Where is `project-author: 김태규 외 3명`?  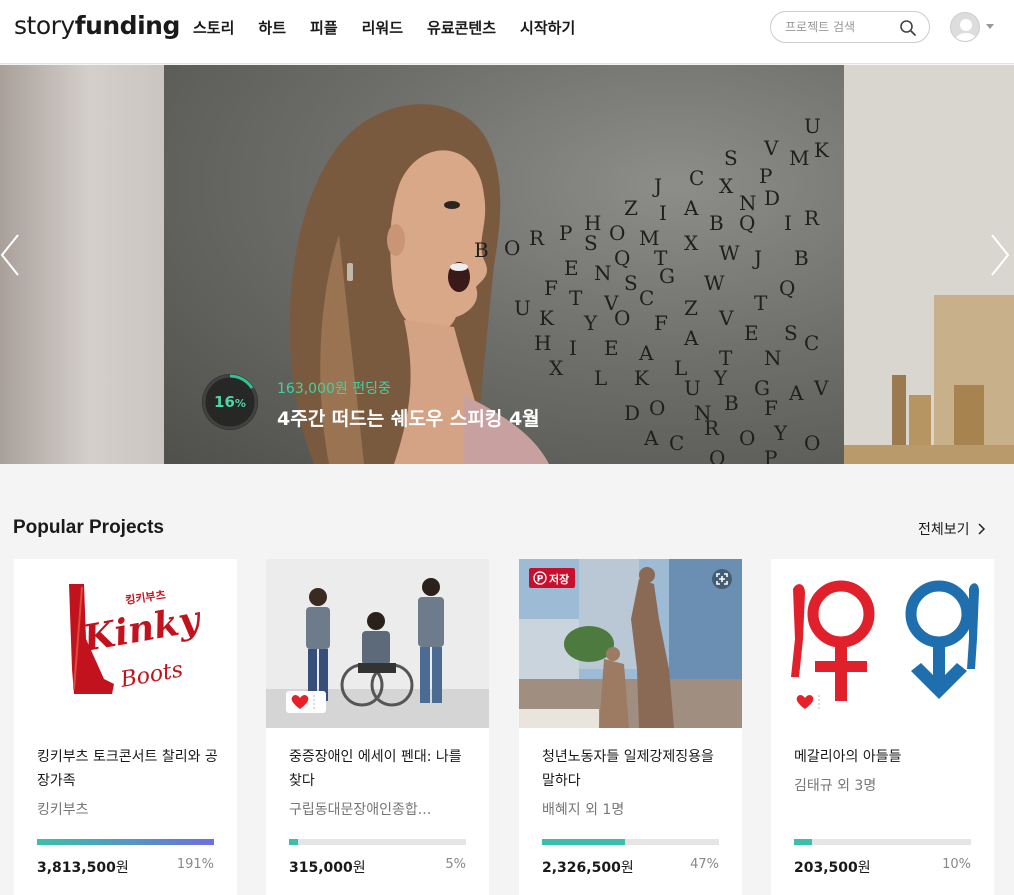 project-author: 김태규 외 3명 is located at coordinates (835, 786).